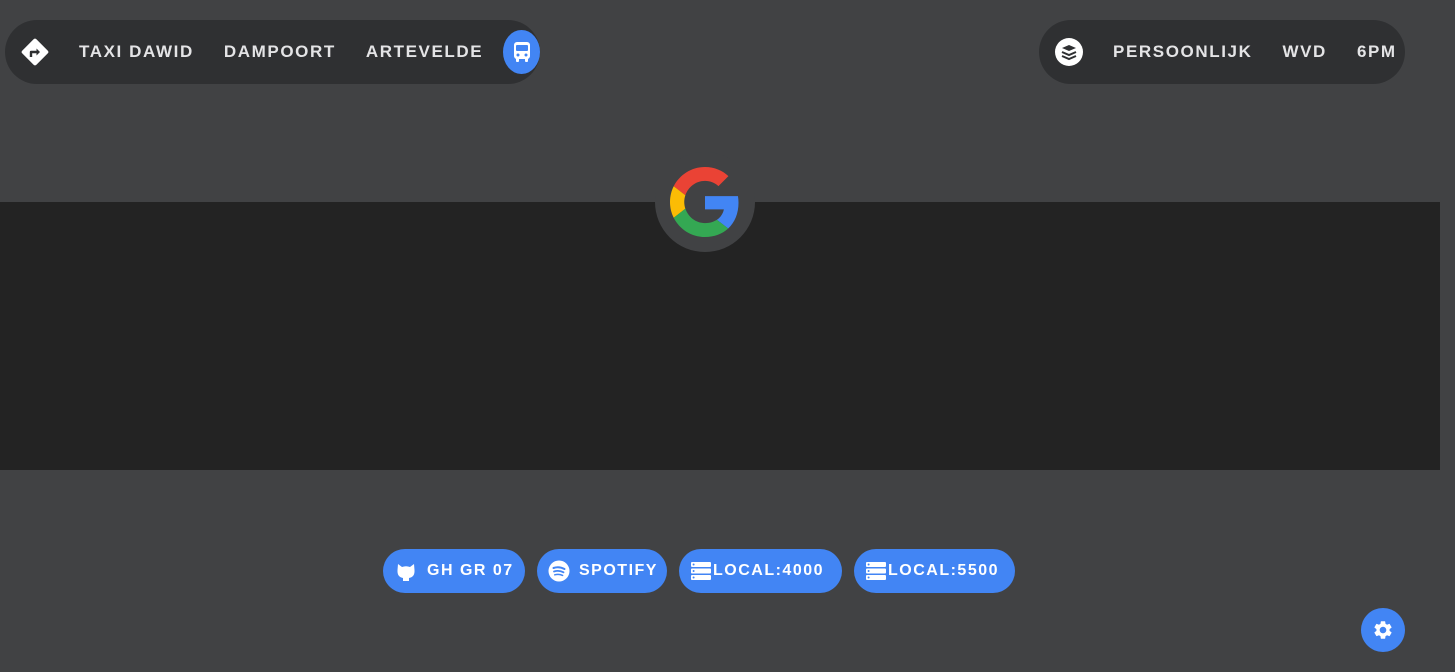 The width and height of the screenshot is (1455, 672). Describe the element at coordinates (136, 52) in the screenshot. I see `nav-link-taxi-dawid: TAXI DAWID` at that location.